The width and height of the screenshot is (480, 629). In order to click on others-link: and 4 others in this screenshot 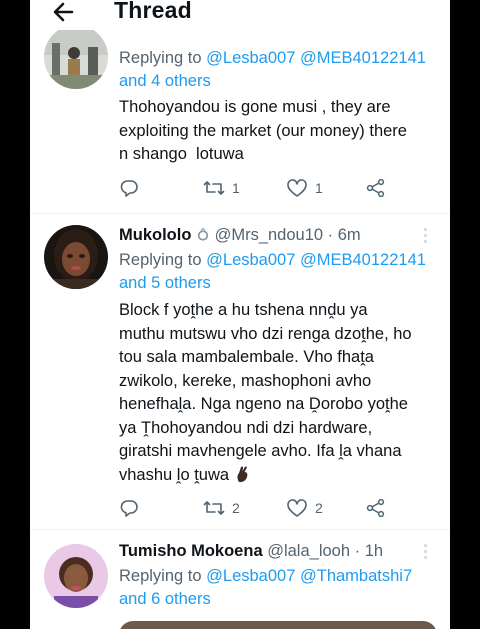, I will do `click(165, 81)`.